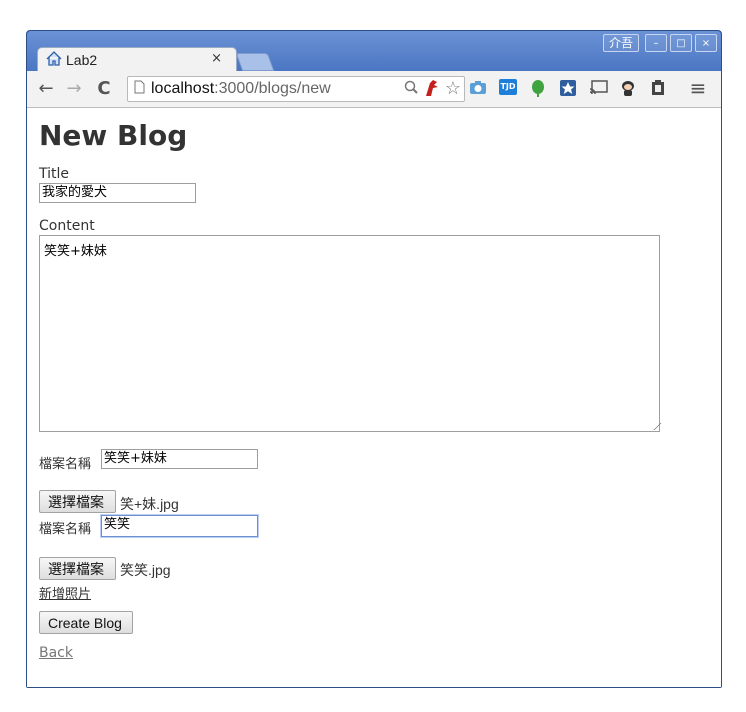 This screenshot has height=712, width=746. I want to click on back-link: Back, so click(56, 653).